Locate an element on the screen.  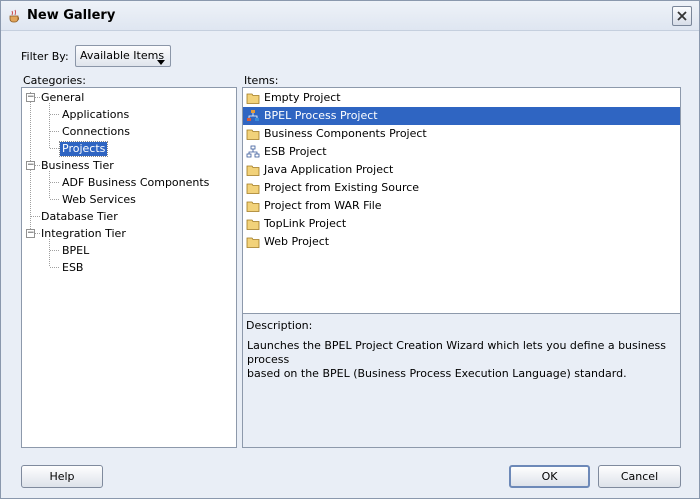
cancel-button: Cancel is located at coordinates (639, 476).